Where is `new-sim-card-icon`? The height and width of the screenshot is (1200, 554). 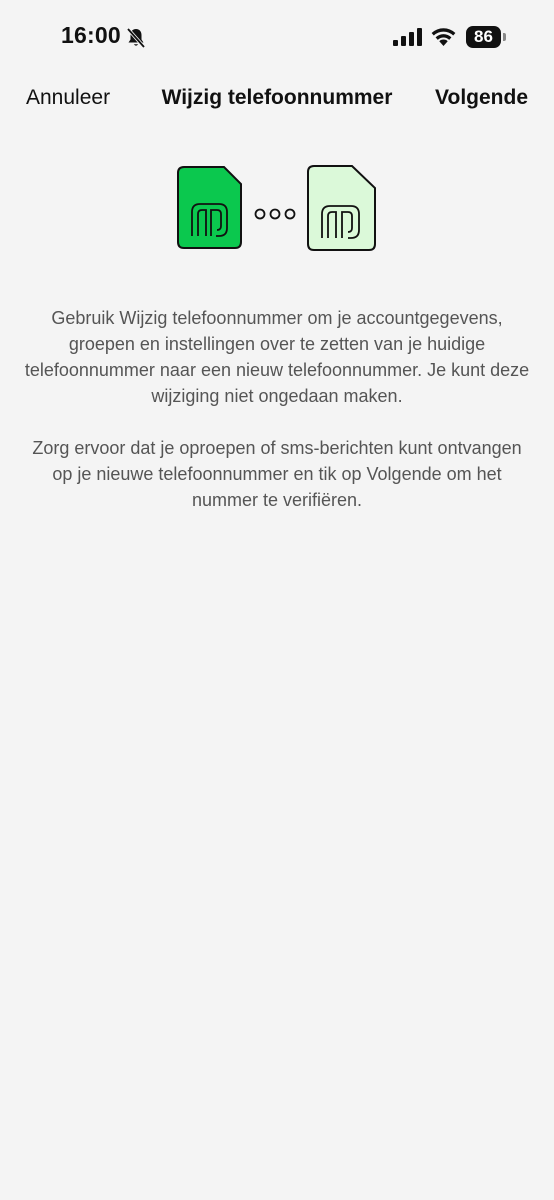
new-sim-card-icon is located at coordinates (341, 208).